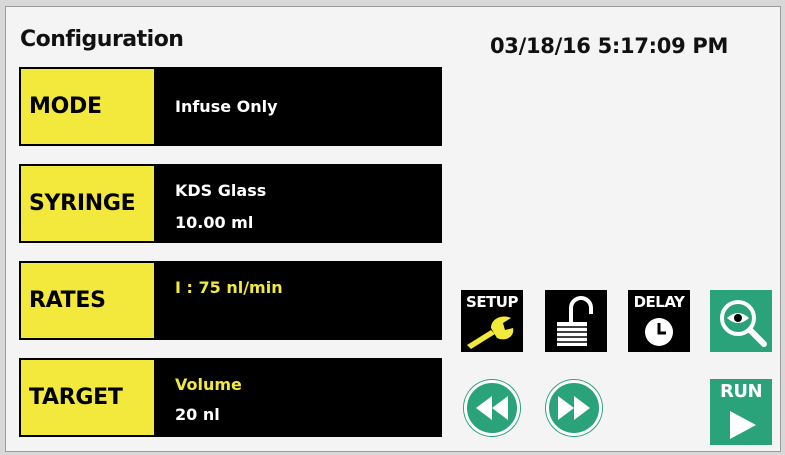  I want to click on mode-label: MODE, so click(87, 106).